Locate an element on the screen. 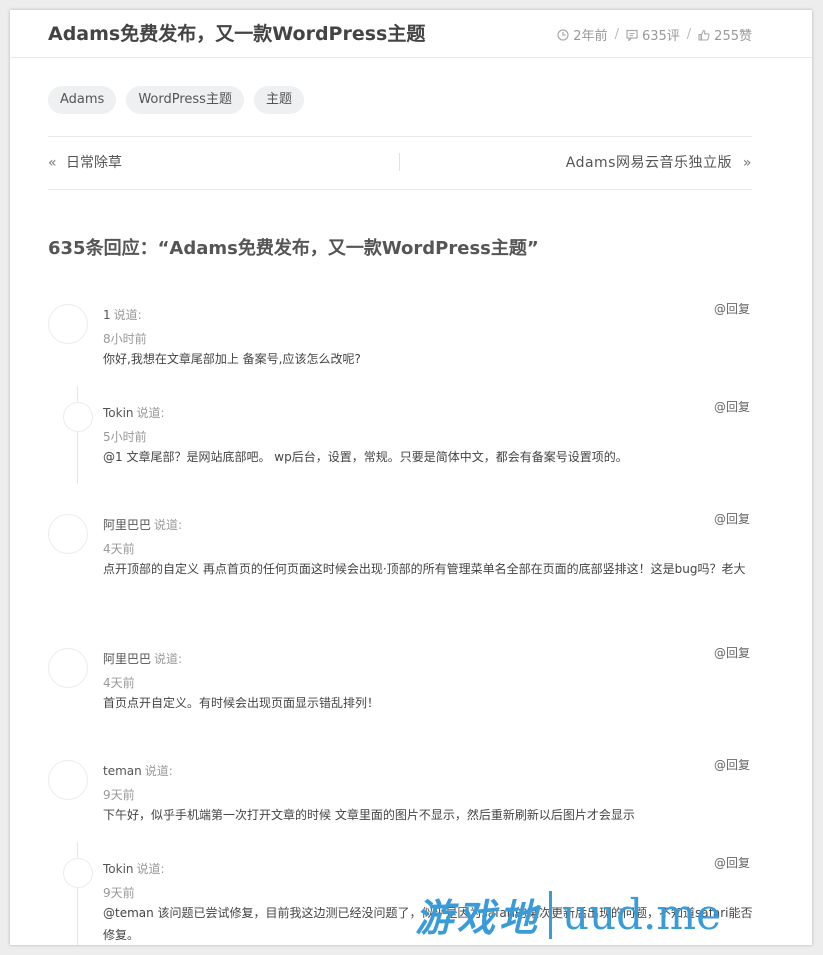 Image resolution: width=823 pixels, height=955 pixels. comment-text: 首页点开自定义。有时候会出现页面显示错乱排列！ is located at coordinates (241, 703).